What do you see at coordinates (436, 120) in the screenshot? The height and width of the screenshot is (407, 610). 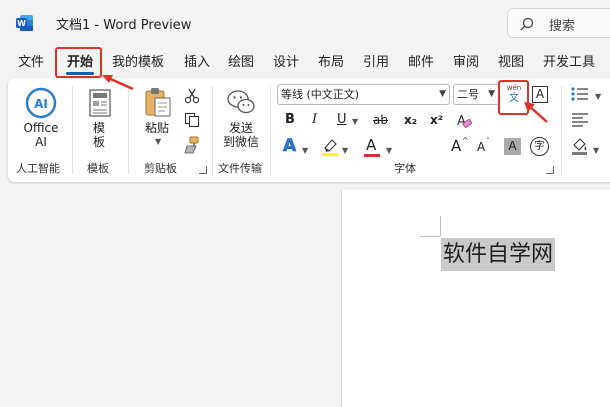 I see `superscript-button: x²` at bounding box center [436, 120].